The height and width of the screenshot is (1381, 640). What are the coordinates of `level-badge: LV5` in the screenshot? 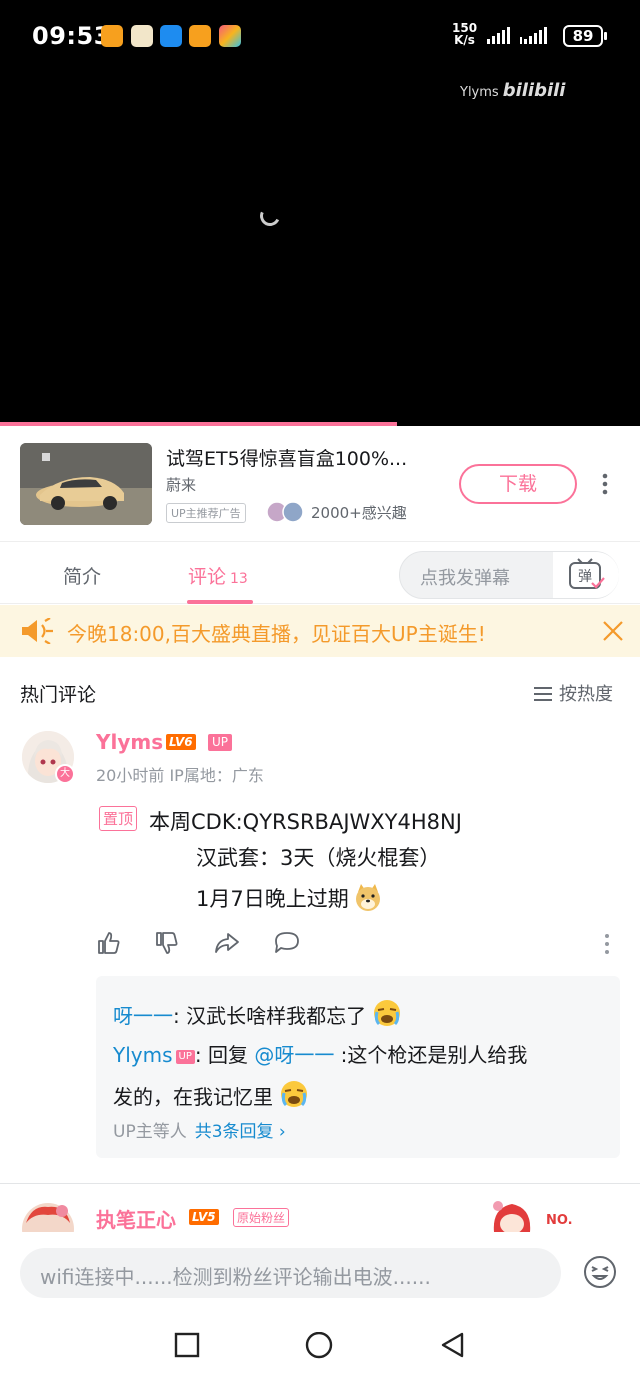 It's located at (204, 1217).